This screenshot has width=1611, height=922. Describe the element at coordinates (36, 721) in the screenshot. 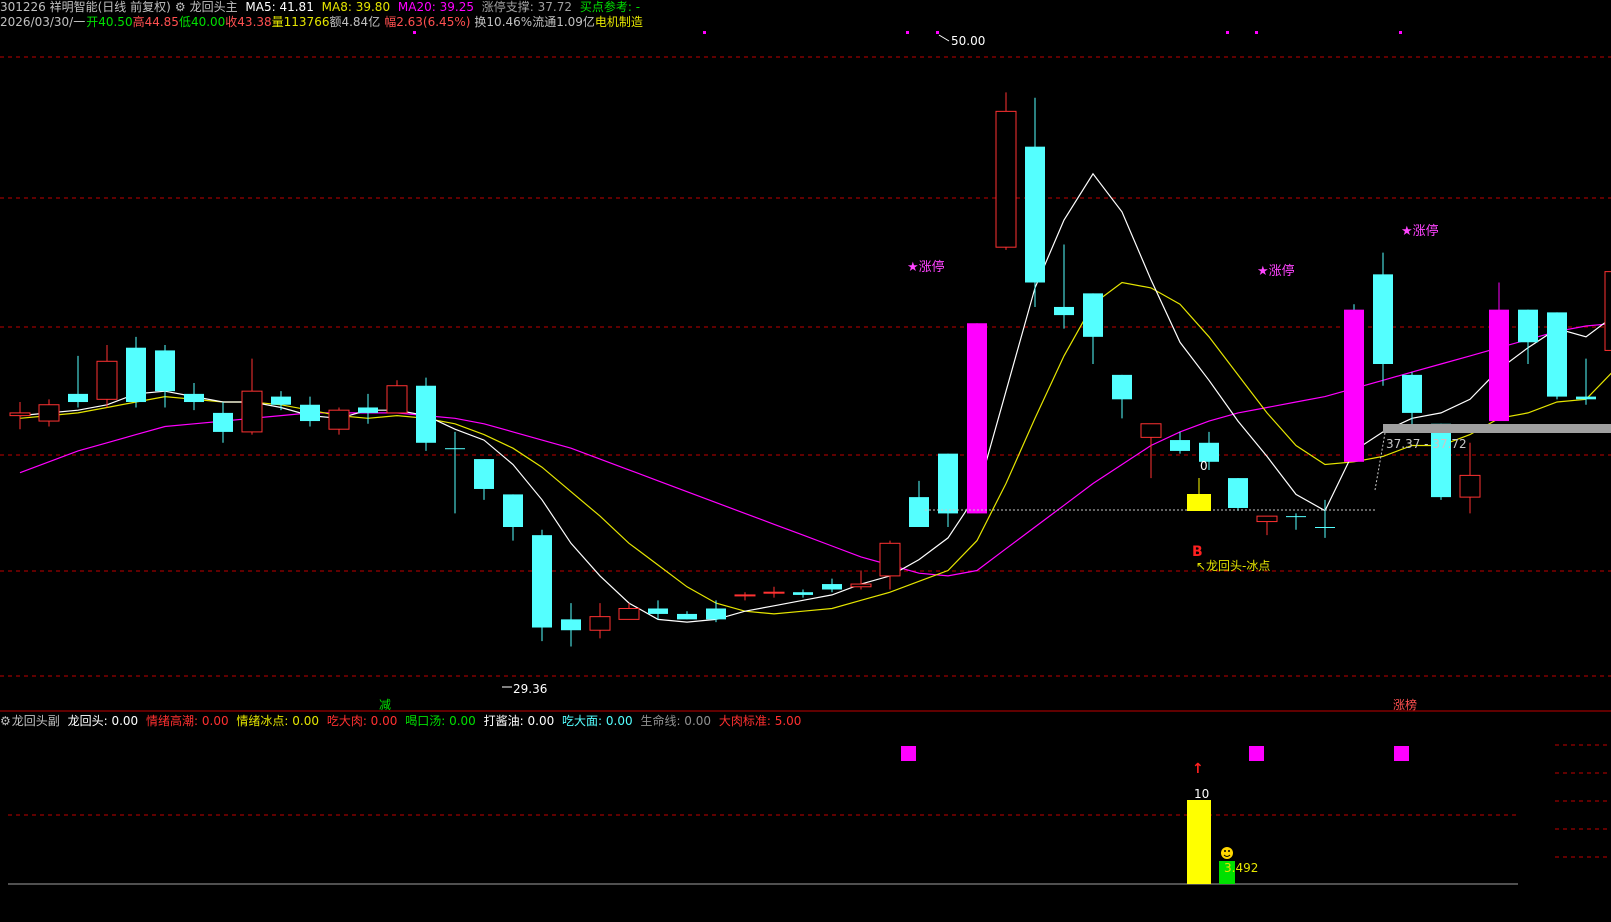

I see `sub-indicator-name: 龙回头副` at that location.